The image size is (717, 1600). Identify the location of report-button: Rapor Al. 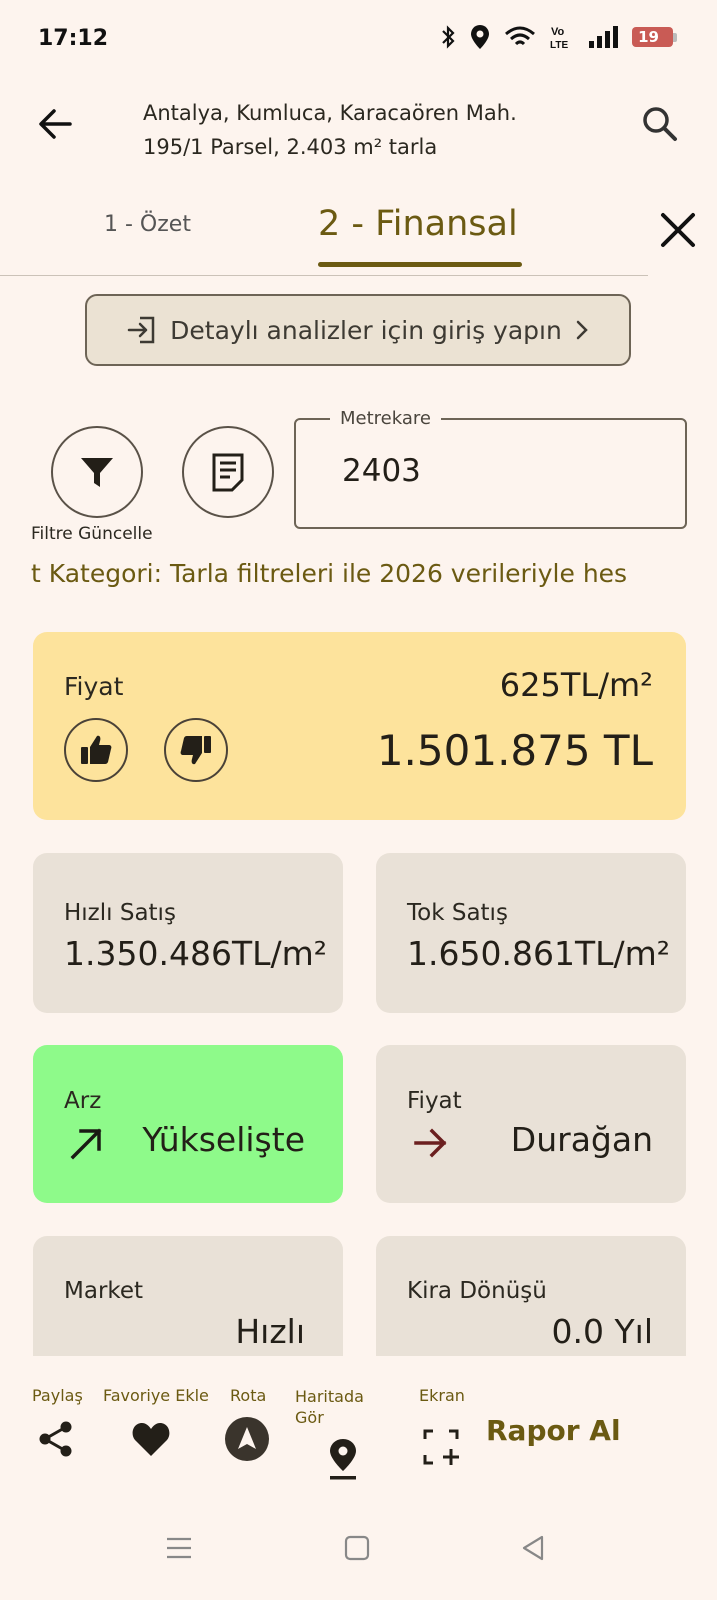
(553, 1430).